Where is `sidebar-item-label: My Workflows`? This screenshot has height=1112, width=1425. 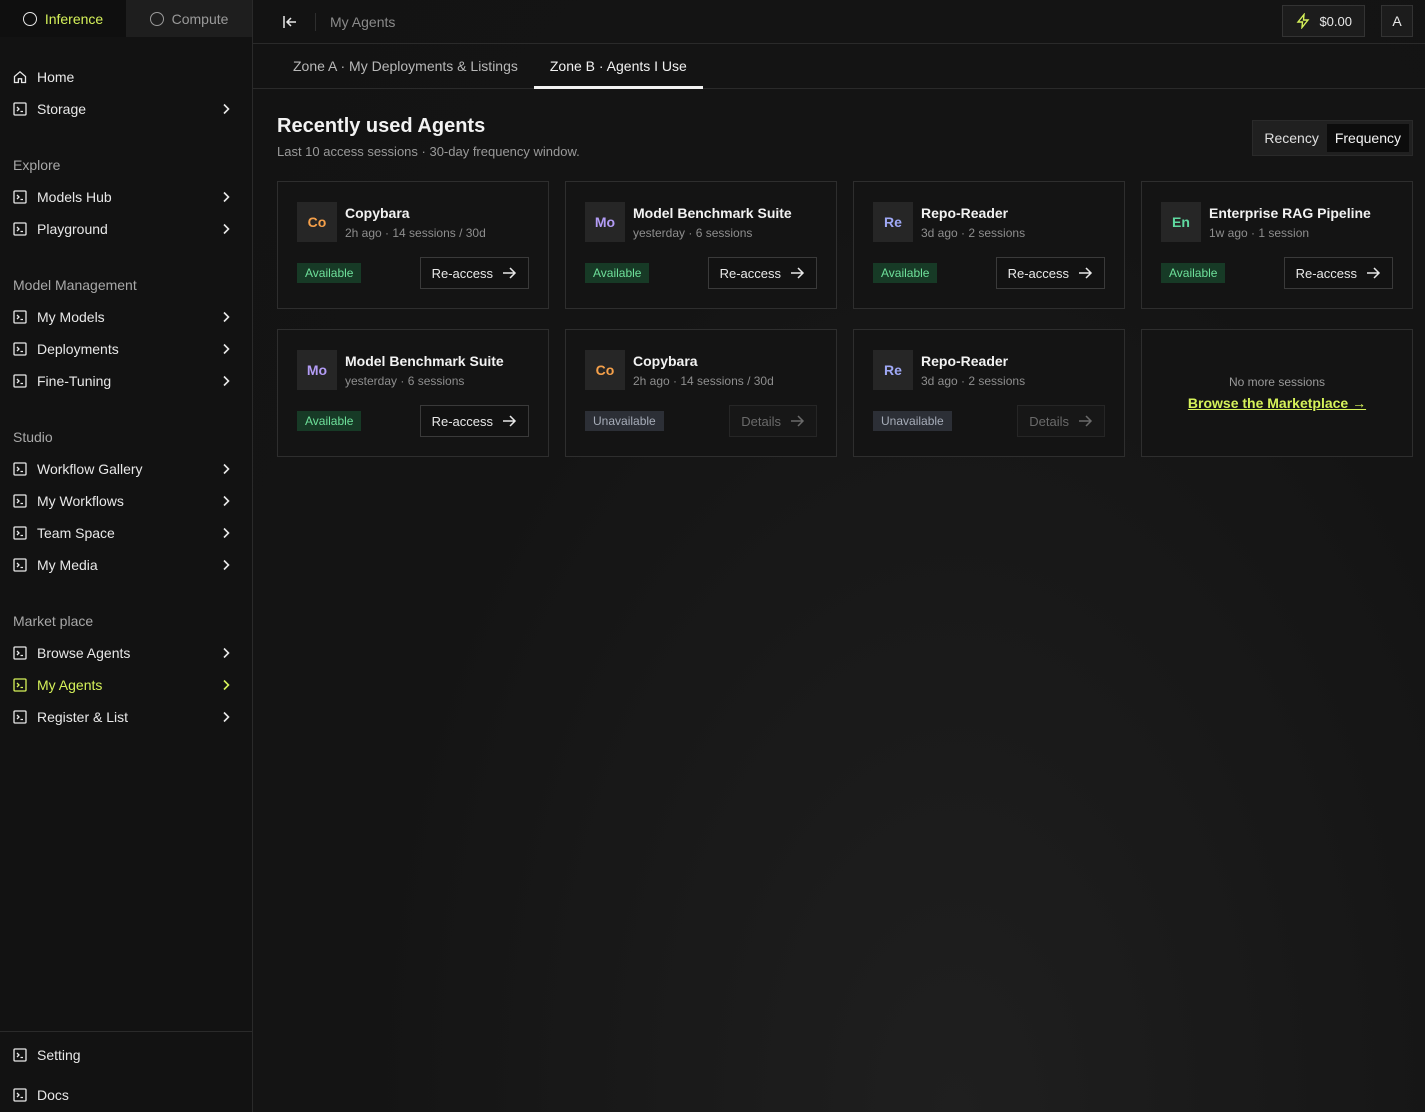
sidebar-item-label: My Workflows is located at coordinates (80, 501).